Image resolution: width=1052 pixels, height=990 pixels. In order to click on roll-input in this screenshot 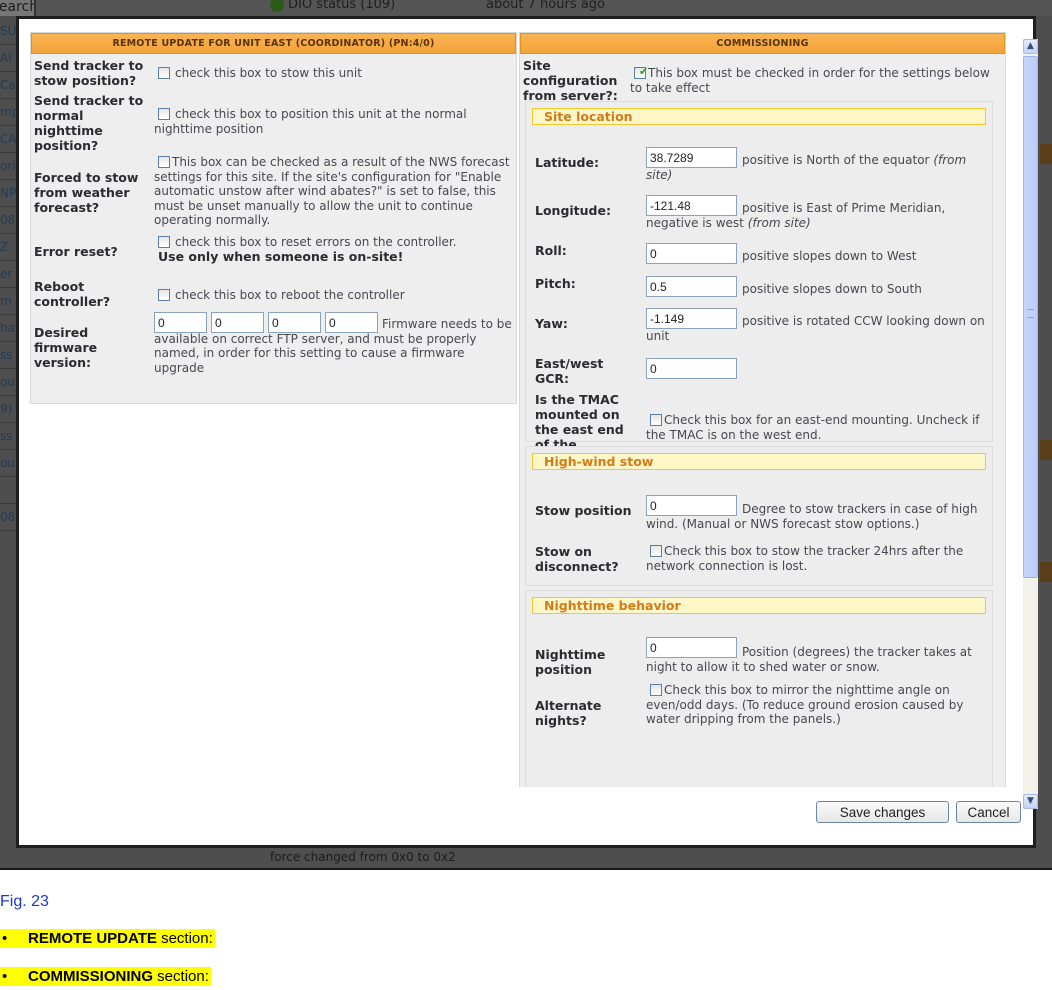, I will do `click(691, 253)`.